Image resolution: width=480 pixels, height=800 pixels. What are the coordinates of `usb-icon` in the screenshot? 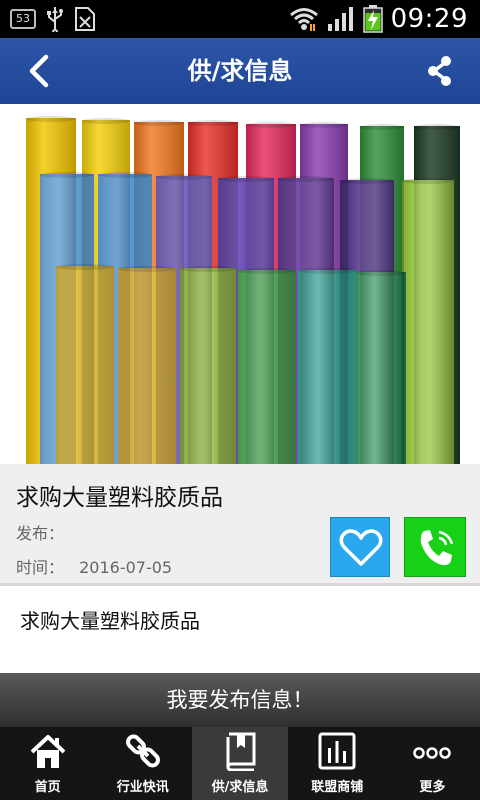 It's located at (55, 19).